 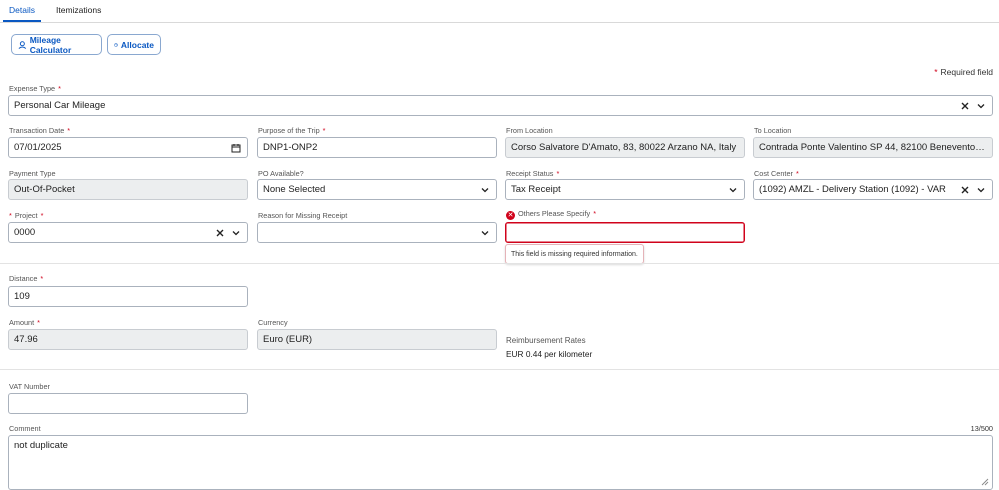 What do you see at coordinates (963, 72) in the screenshot?
I see `required-field-note: * Required field` at bounding box center [963, 72].